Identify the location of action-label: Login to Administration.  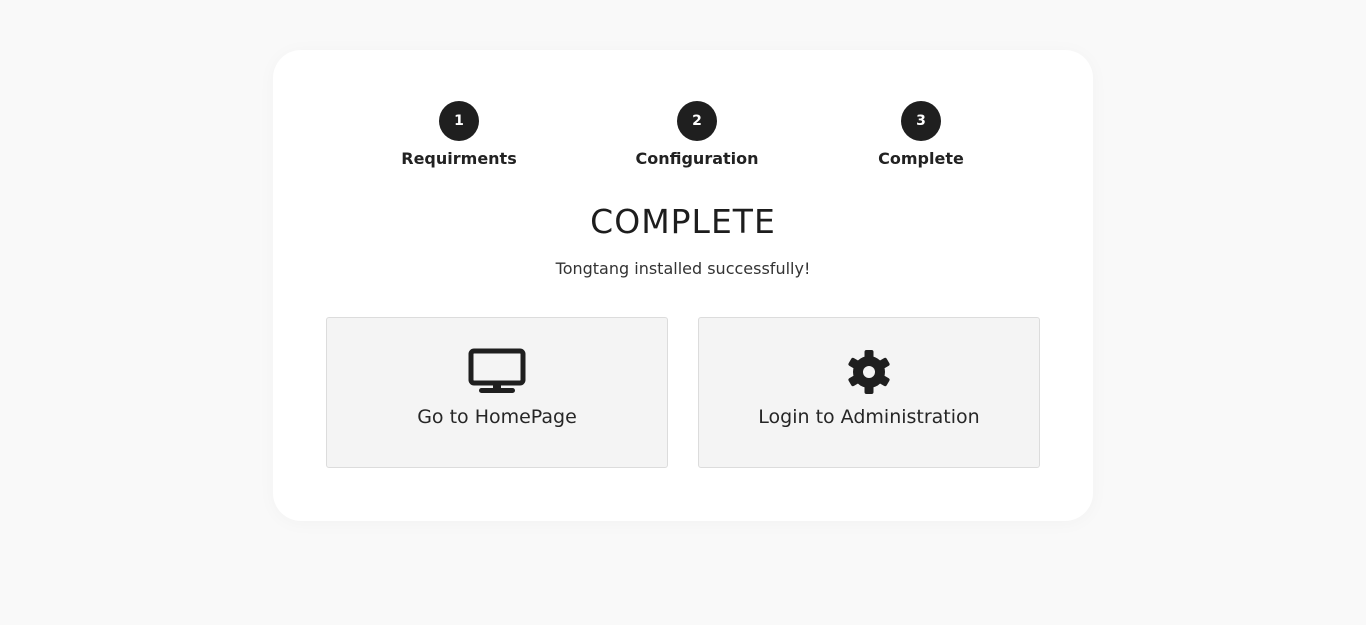
(869, 417).